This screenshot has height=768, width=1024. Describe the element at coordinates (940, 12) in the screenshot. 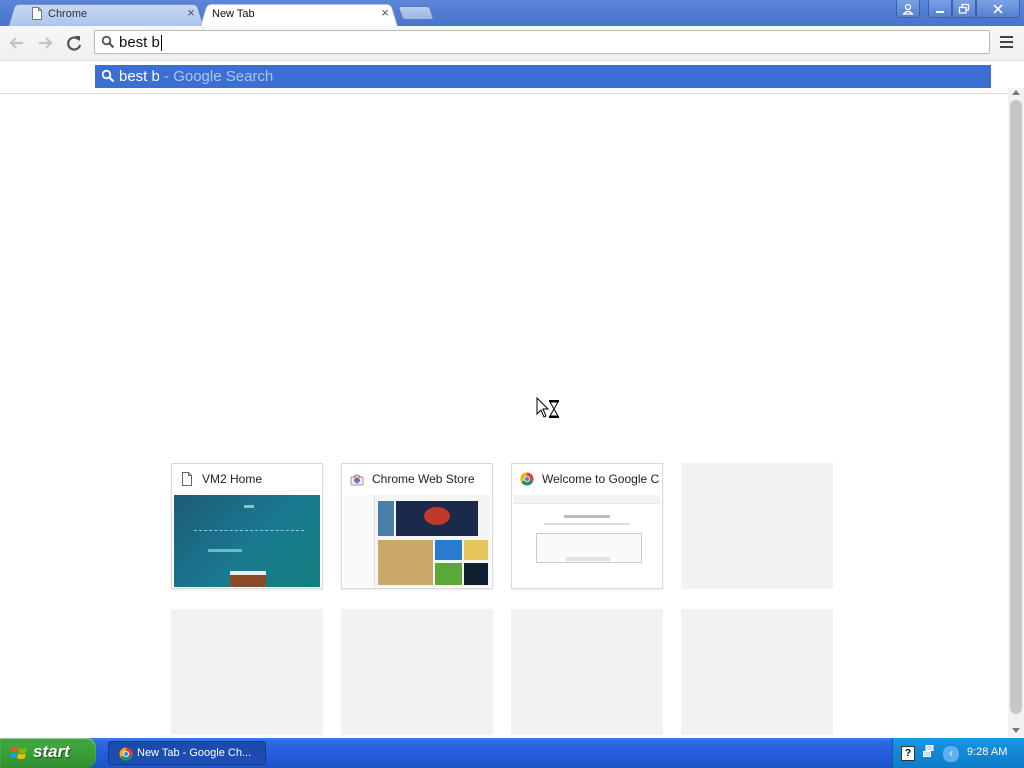

I see `minimize-icon` at that location.